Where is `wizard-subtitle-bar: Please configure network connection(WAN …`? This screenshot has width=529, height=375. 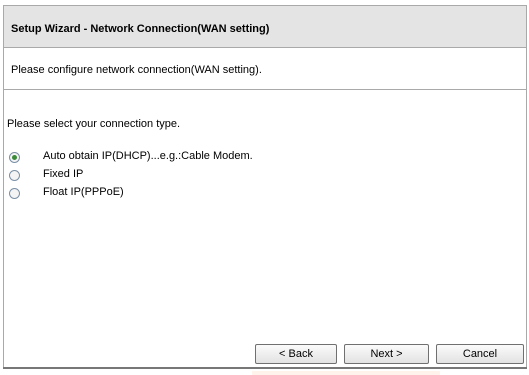
wizard-subtitle-bar: Please configure network connection(WAN … is located at coordinates (265, 69).